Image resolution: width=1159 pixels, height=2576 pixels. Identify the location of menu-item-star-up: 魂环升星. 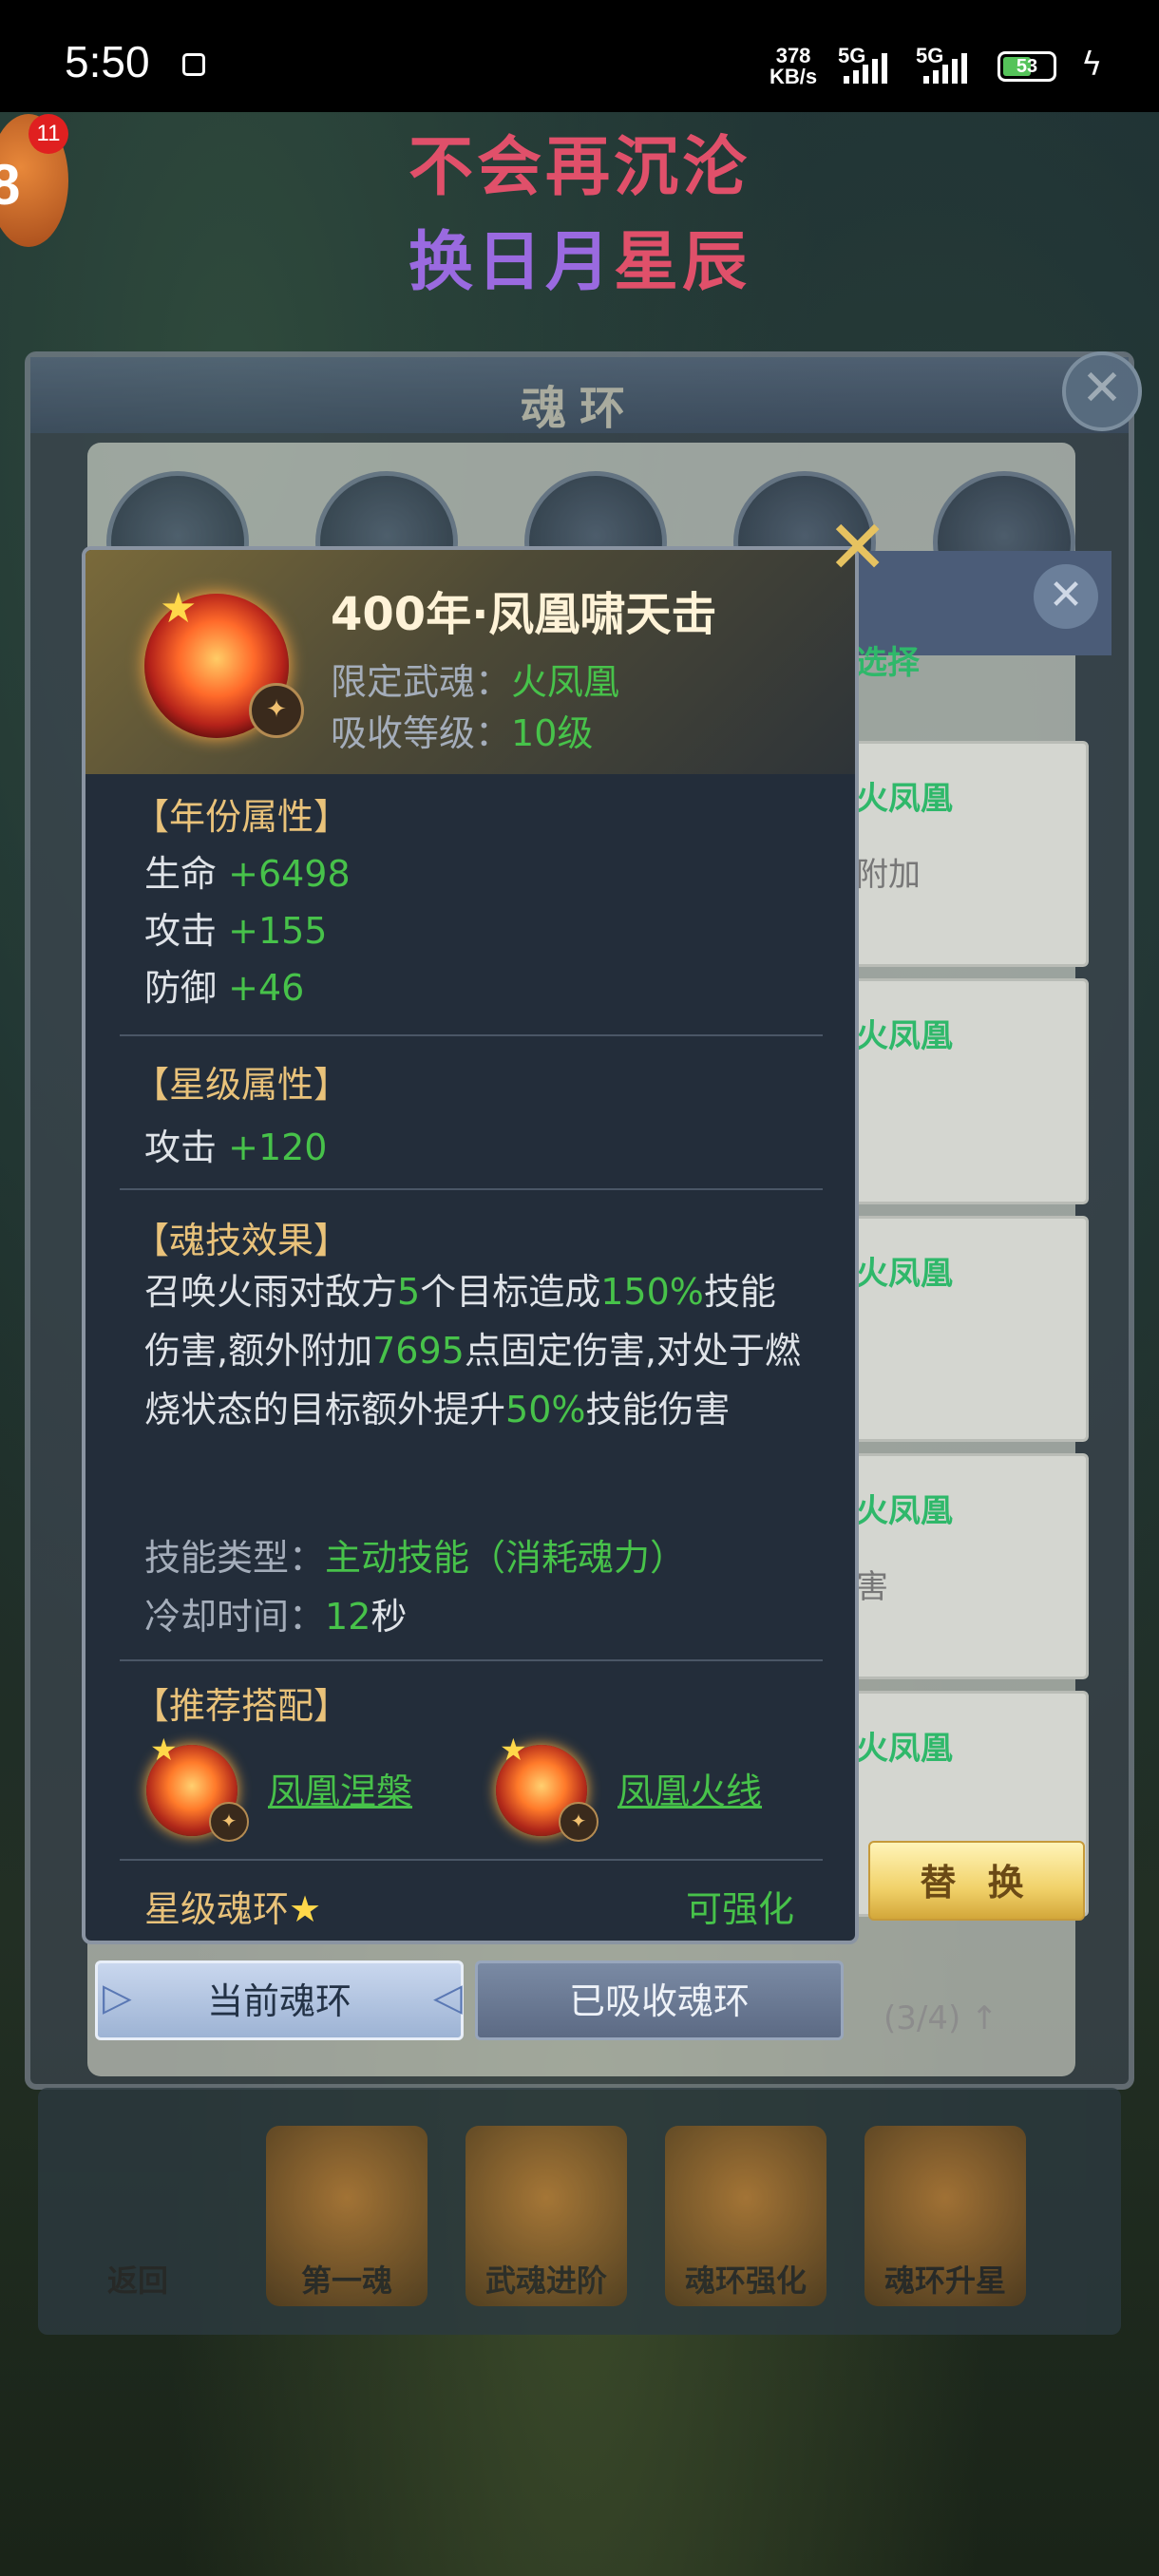
(945, 2216).